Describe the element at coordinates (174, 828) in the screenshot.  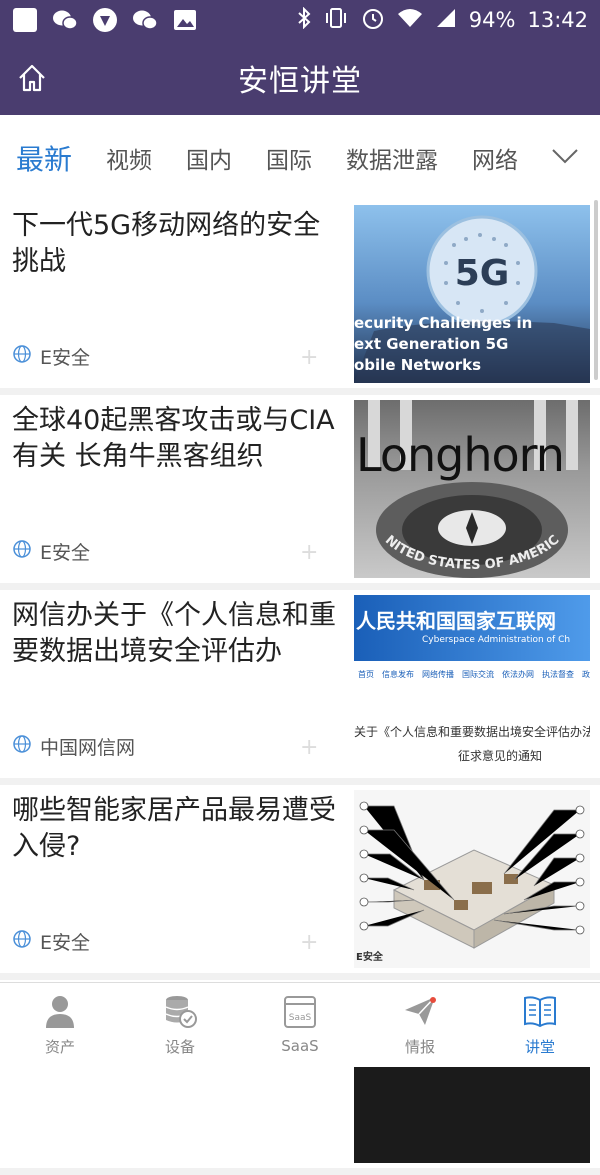
I see `article-title: 哪些智能家居产品最易遭受入侵?` at that location.